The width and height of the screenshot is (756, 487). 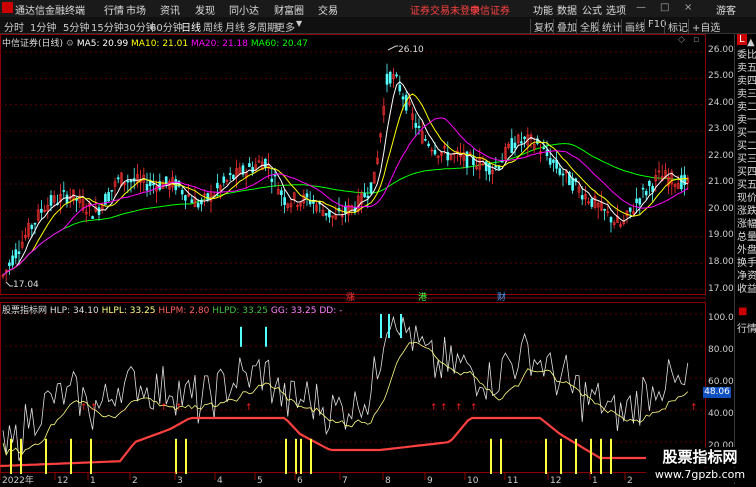 I want to click on menu-item-options: 选项, so click(x=616, y=9).